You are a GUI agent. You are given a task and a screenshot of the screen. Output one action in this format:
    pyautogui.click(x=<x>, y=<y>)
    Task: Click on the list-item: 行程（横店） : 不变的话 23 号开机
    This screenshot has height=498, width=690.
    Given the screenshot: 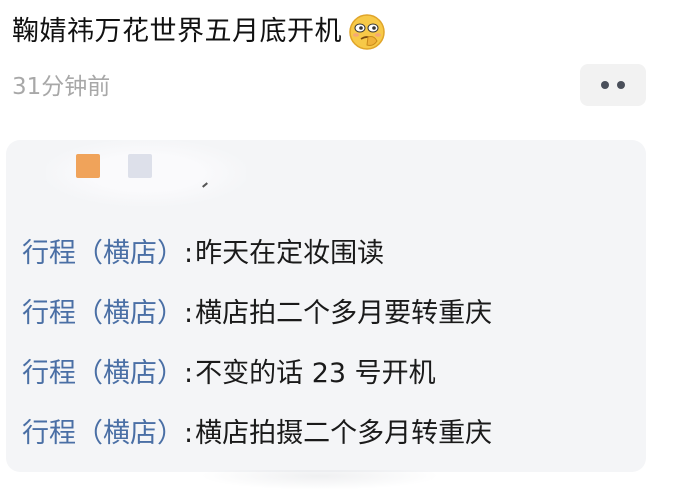 What is the action you would take?
    pyautogui.click(x=332, y=382)
    